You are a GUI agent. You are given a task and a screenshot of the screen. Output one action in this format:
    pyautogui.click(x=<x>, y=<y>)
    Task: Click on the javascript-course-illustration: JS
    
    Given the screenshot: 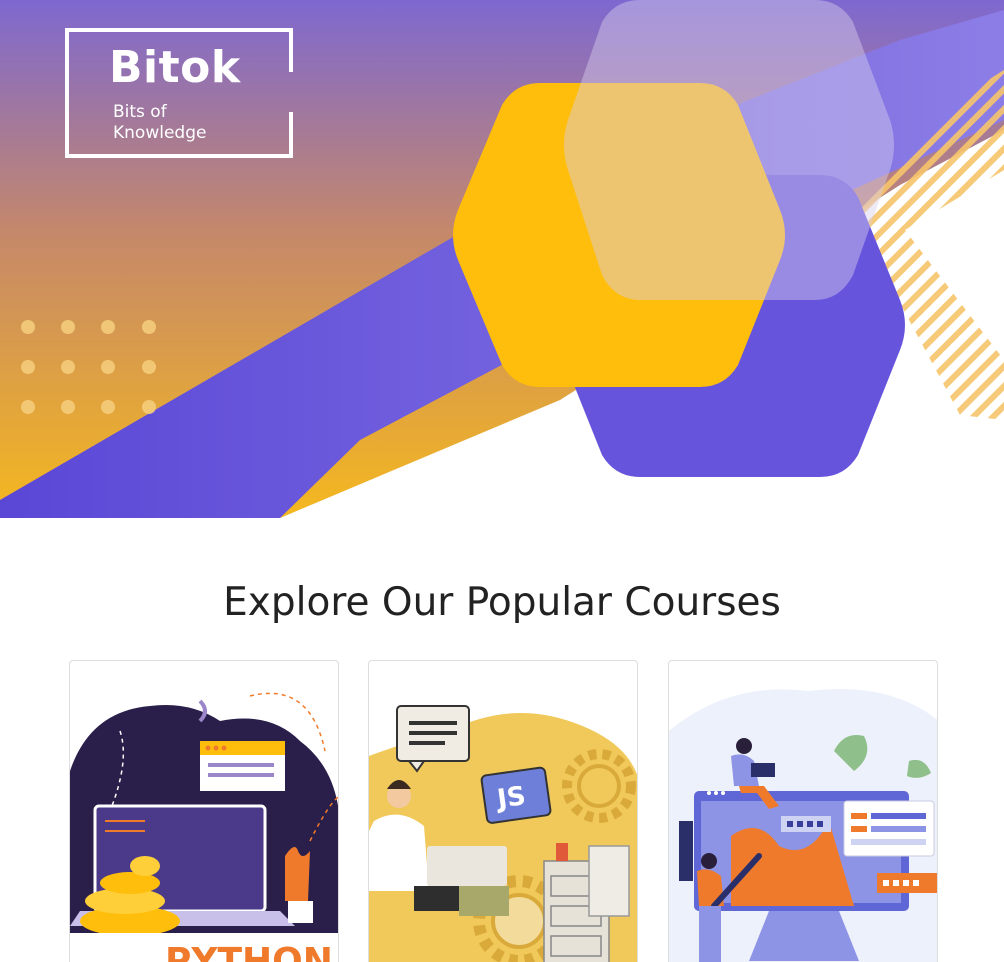 What is the action you would take?
    pyautogui.click(x=503, y=833)
    